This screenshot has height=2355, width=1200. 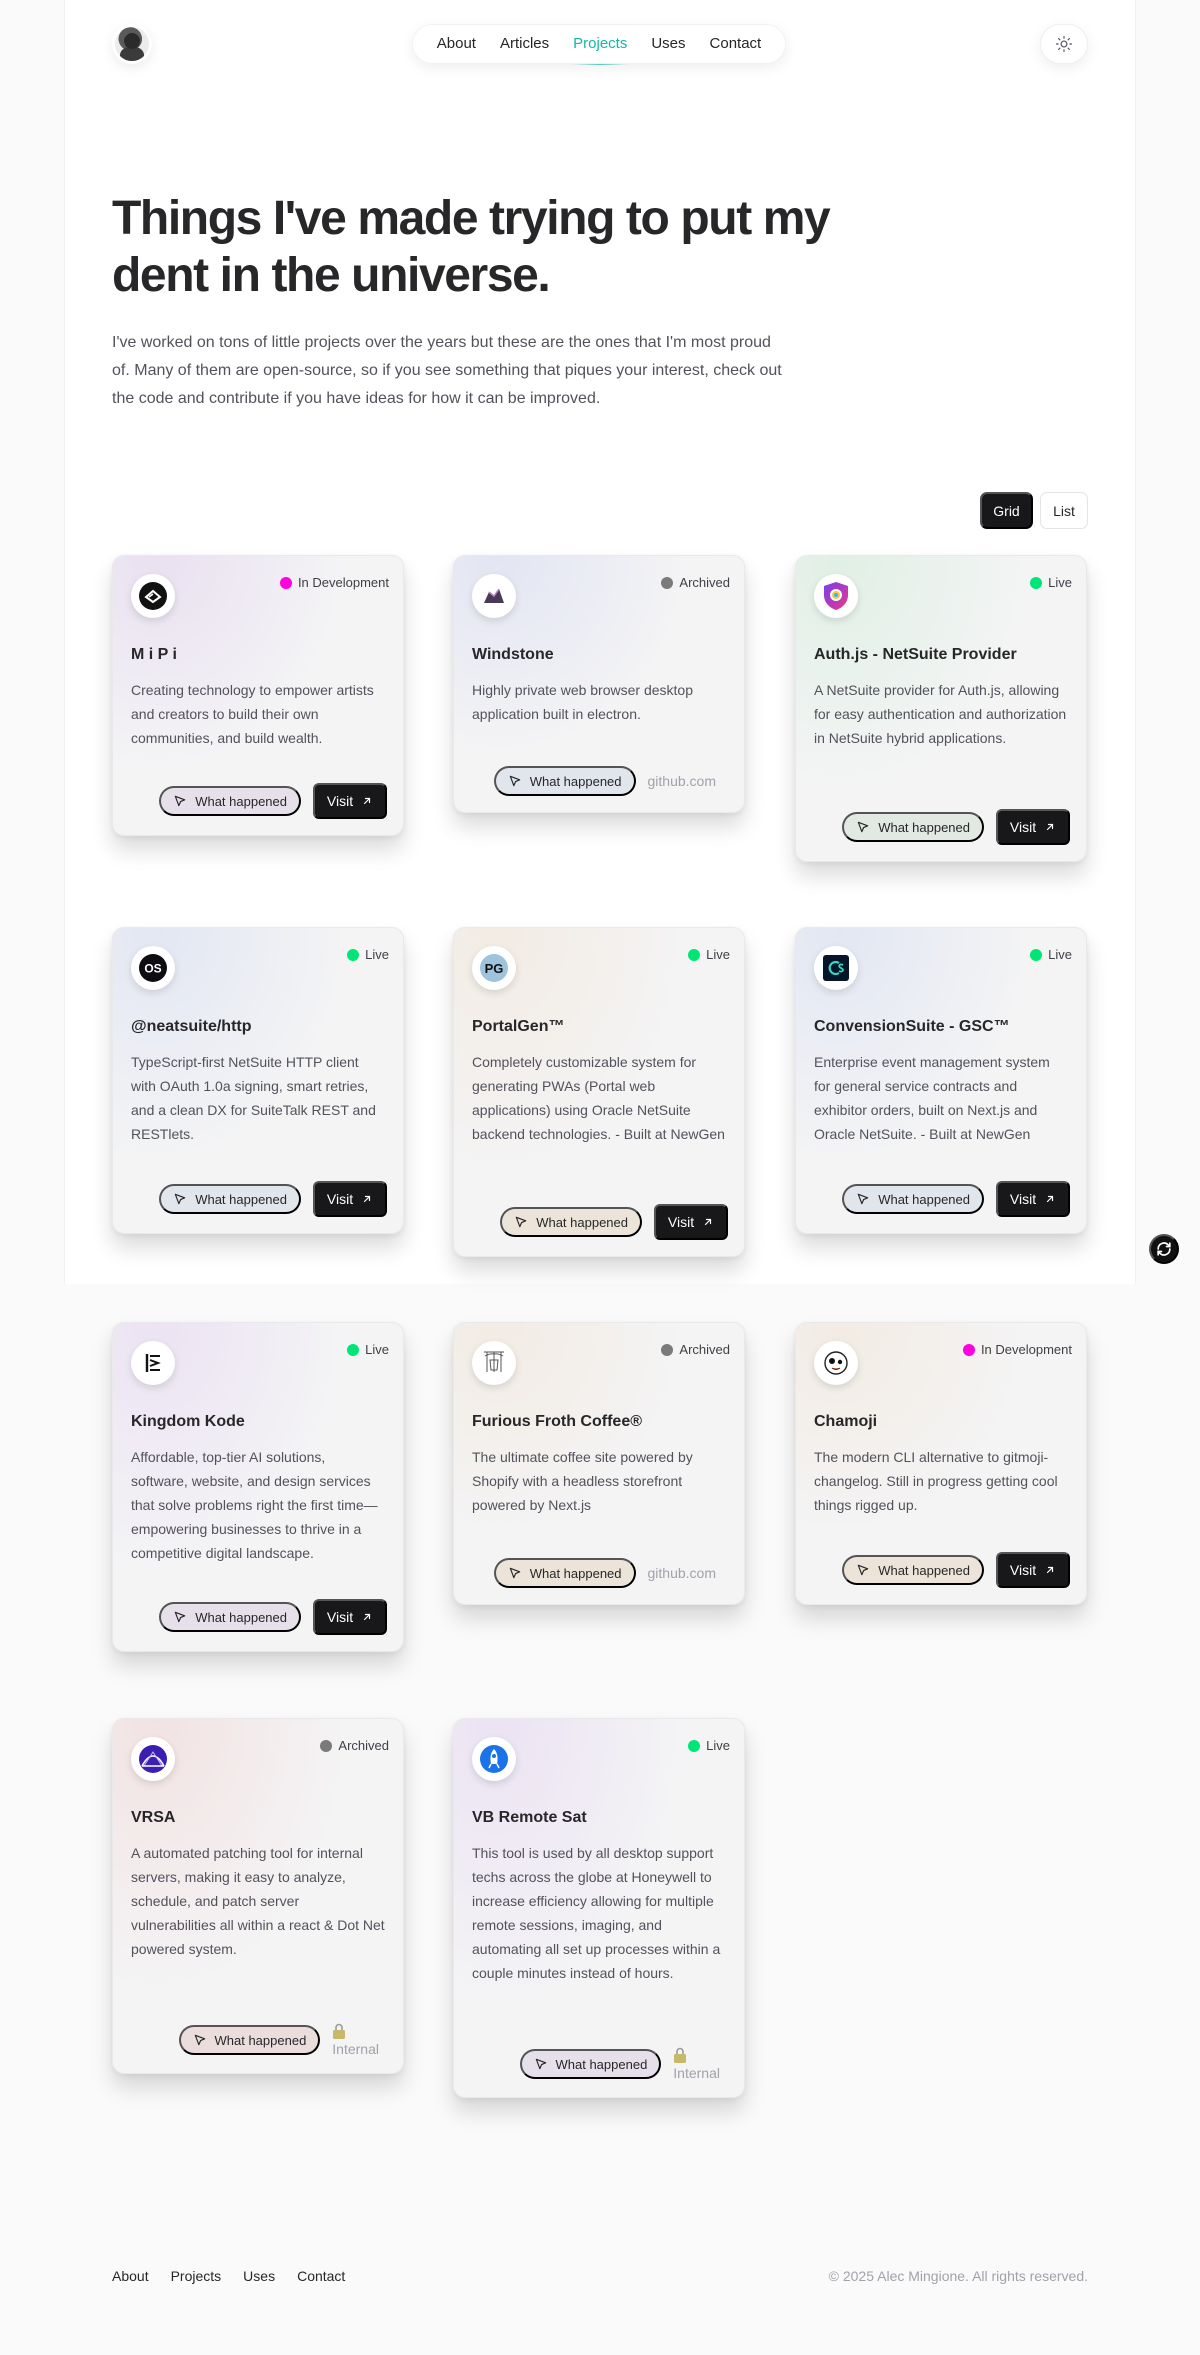 I want to click on card-actions: What happened github.com, so click(x=610, y=781).